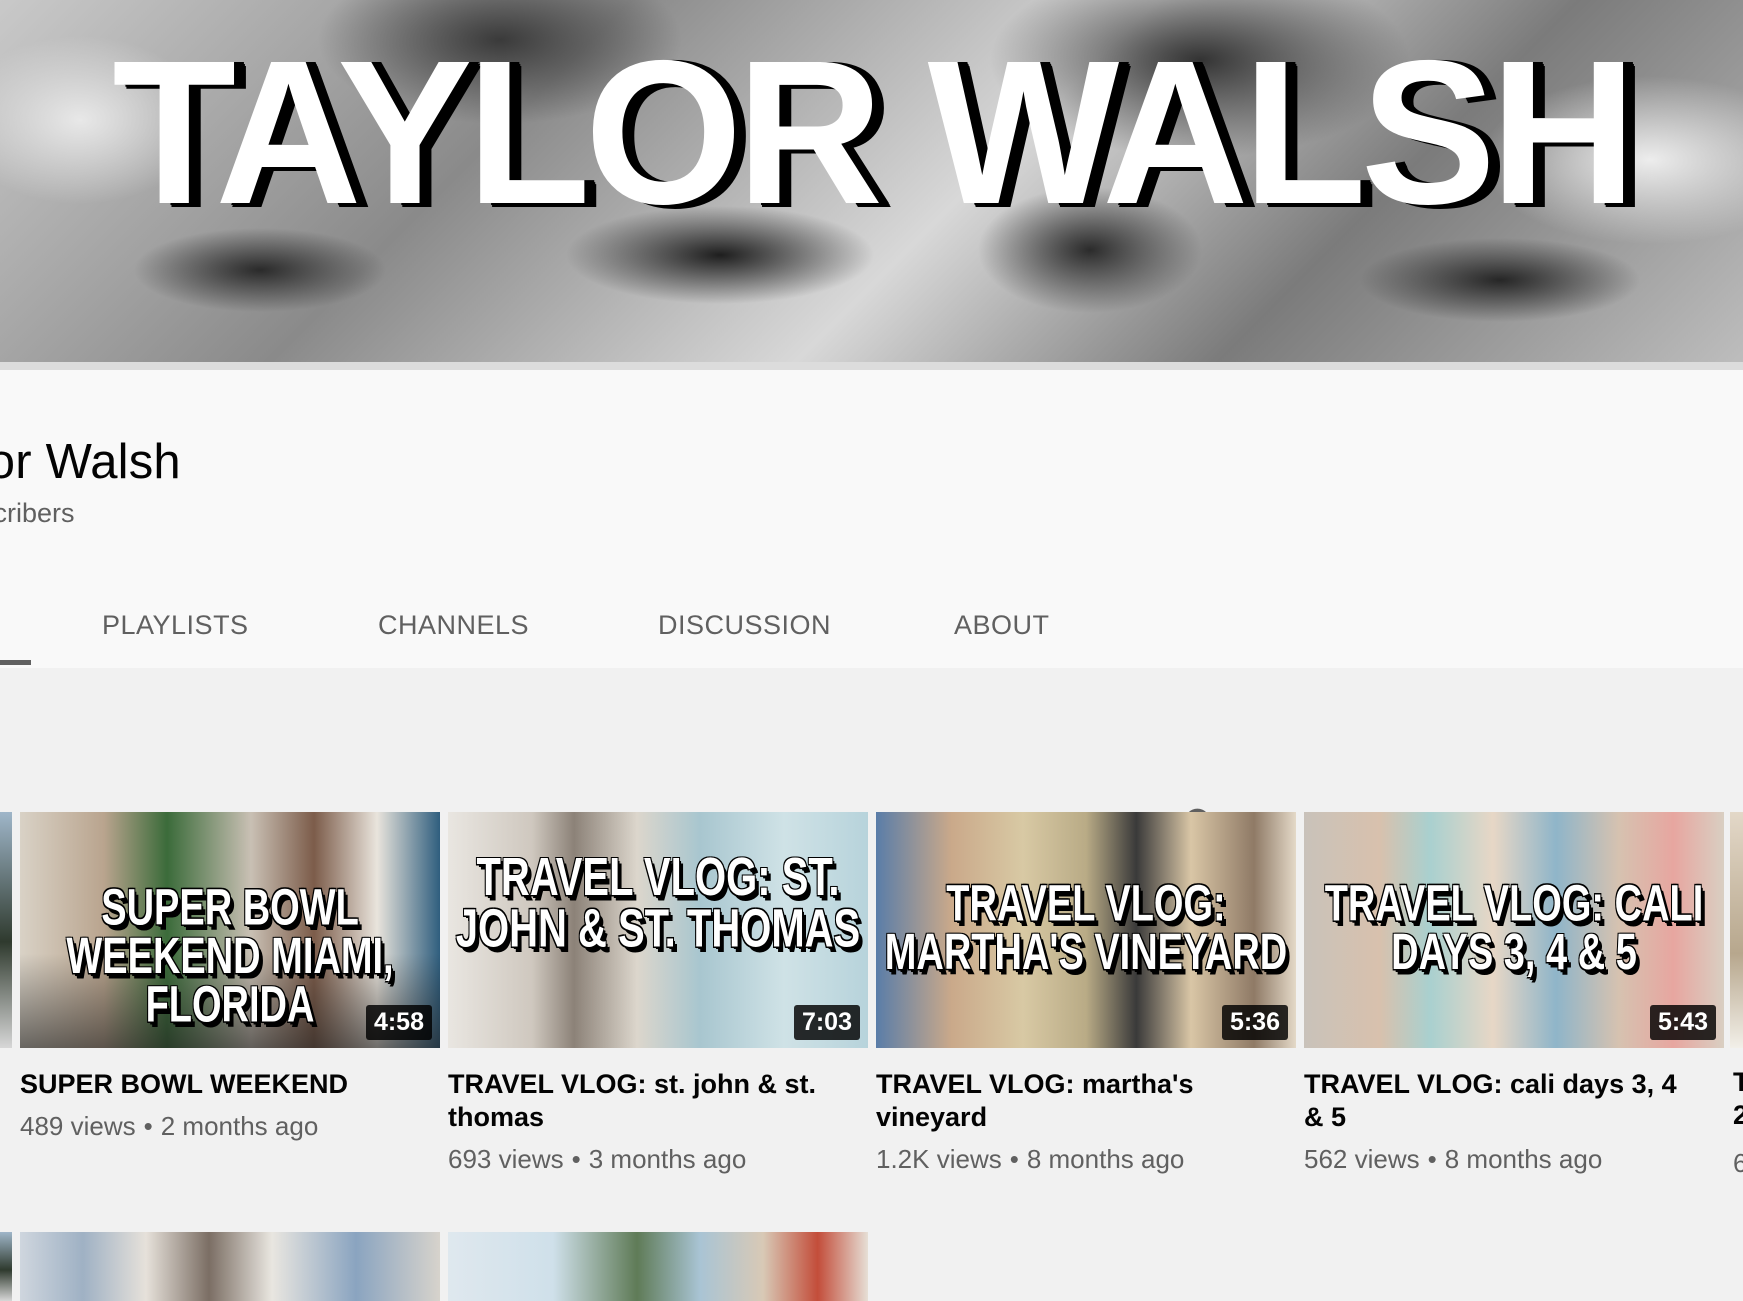 Image resolution: width=1743 pixels, height=1301 pixels. Describe the element at coordinates (1254, 1022) in the screenshot. I see `video-duration: 5:36` at that location.